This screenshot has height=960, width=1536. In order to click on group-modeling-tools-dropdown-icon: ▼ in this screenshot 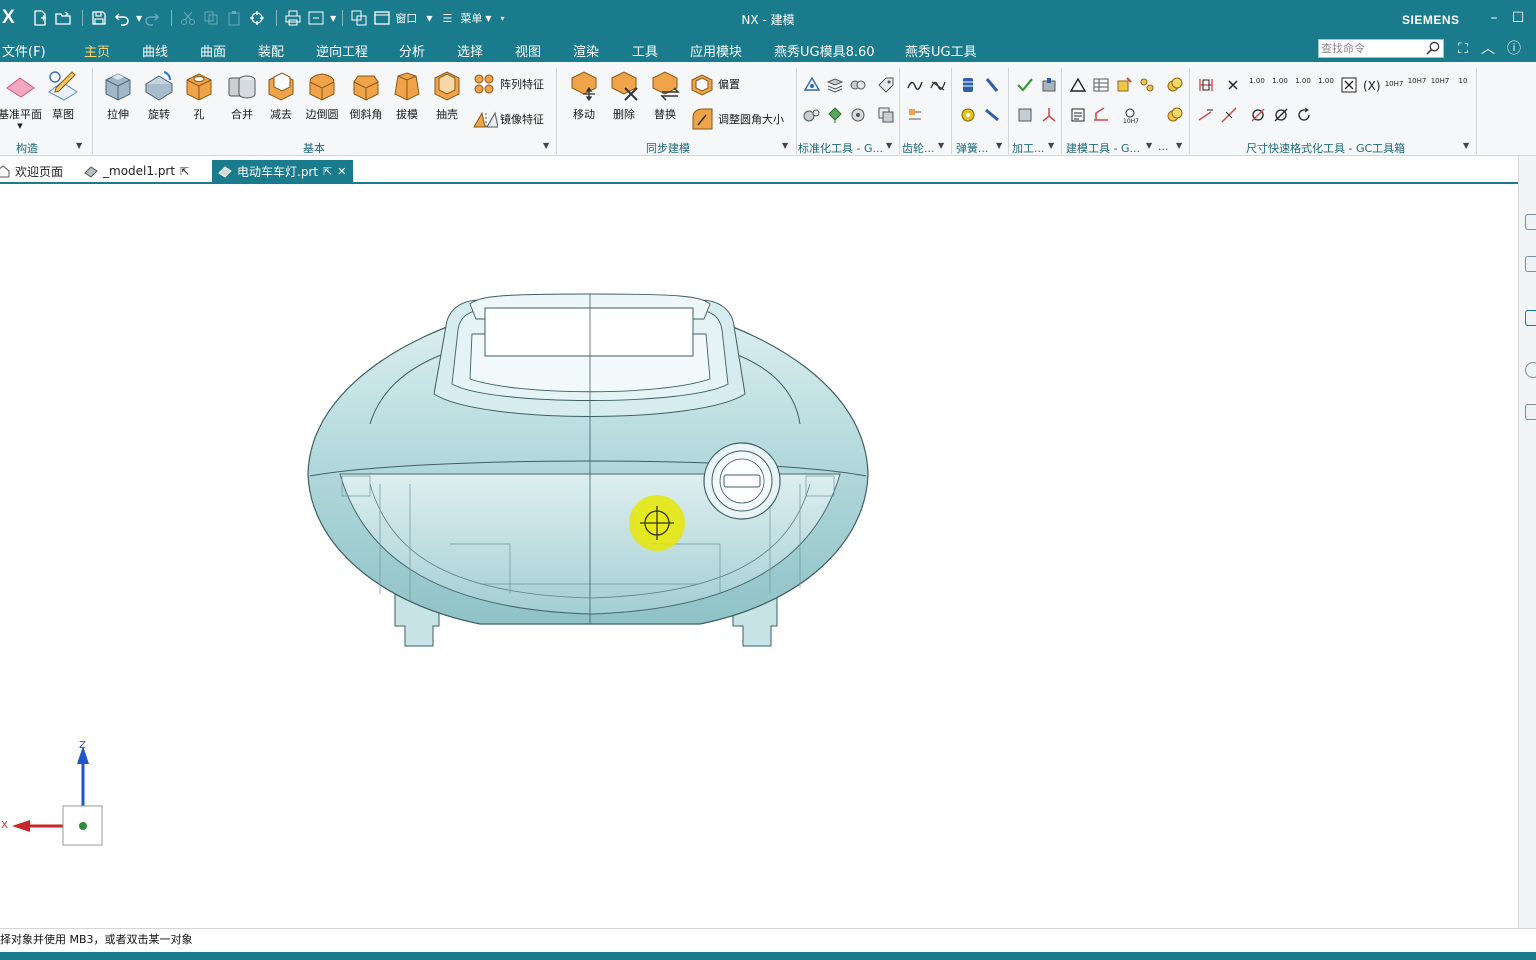, I will do `click(1149, 145)`.